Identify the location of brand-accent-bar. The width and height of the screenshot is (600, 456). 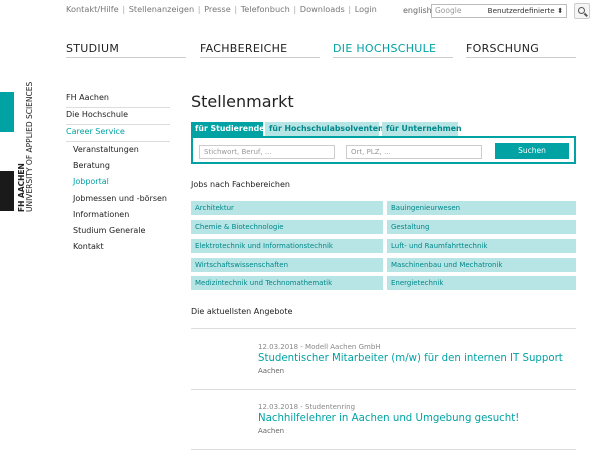
(7, 112).